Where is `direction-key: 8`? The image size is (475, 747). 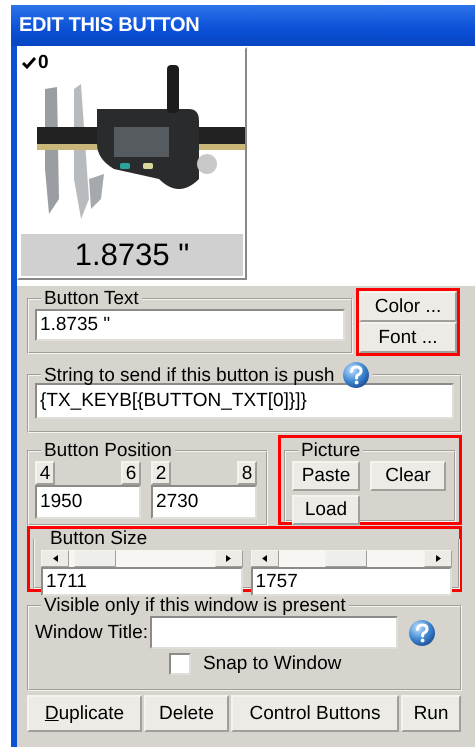
direction-key: 8 is located at coordinates (247, 473).